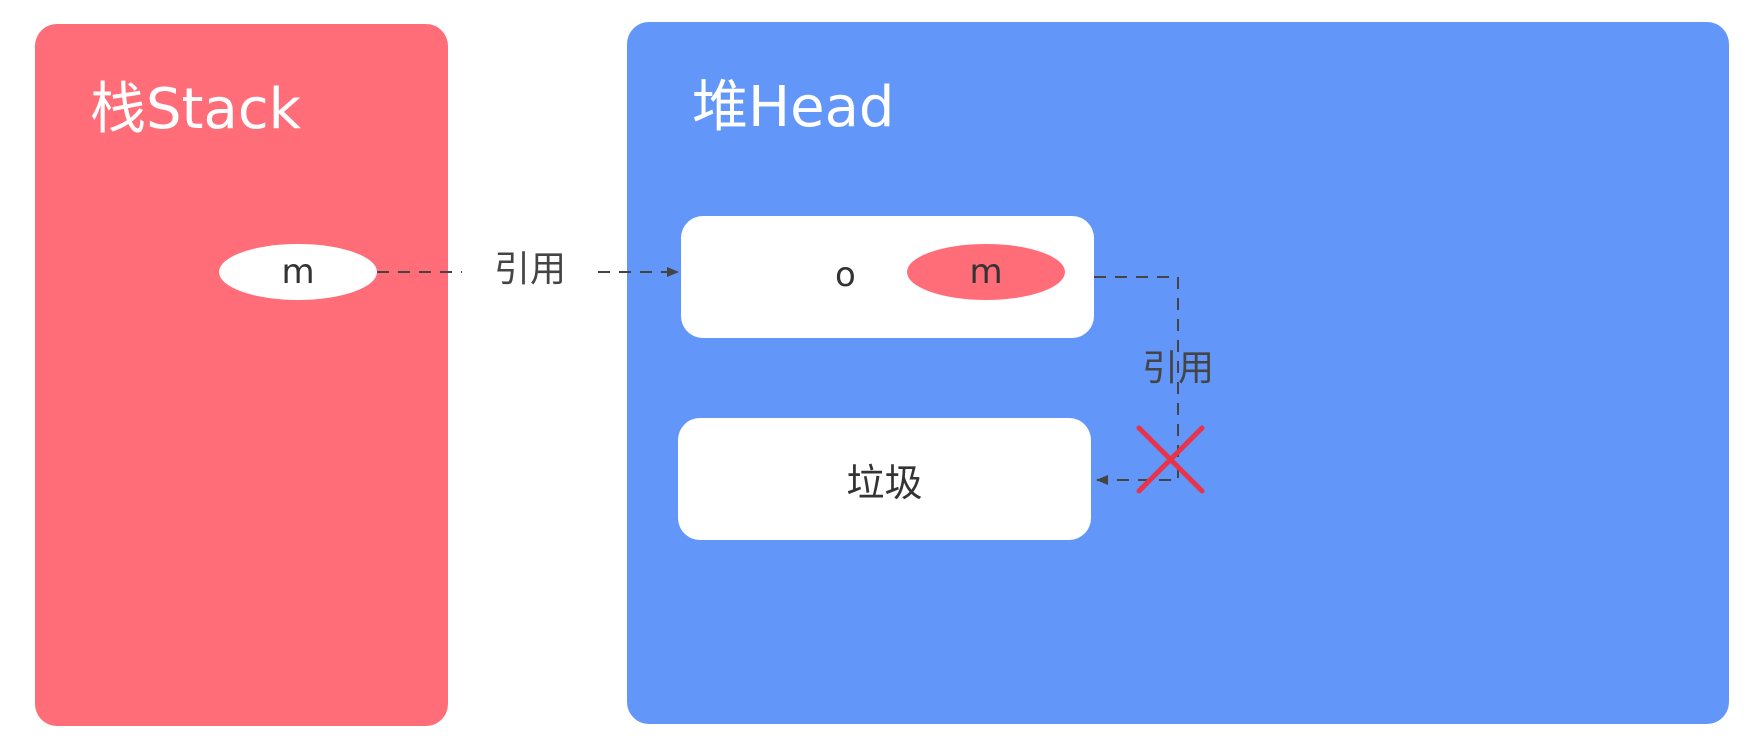 The height and width of the screenshot is (745, 1746). I want to click on heap-garbage-object: 垃圾, so click(884, 479).